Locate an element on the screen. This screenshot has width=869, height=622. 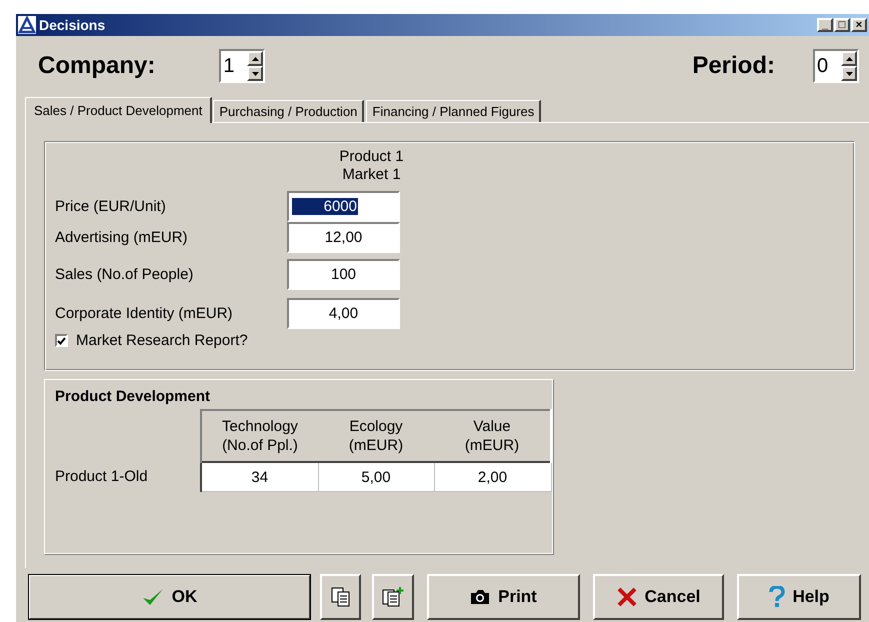
add-copy-button is located at coordinates (393, 597).